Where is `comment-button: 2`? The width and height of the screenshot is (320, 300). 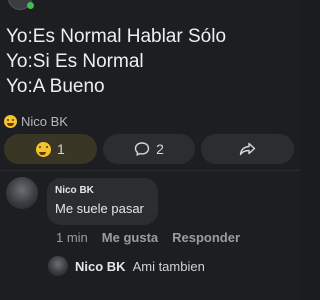 comment-button: 2 is located at coordinates (149, 149).